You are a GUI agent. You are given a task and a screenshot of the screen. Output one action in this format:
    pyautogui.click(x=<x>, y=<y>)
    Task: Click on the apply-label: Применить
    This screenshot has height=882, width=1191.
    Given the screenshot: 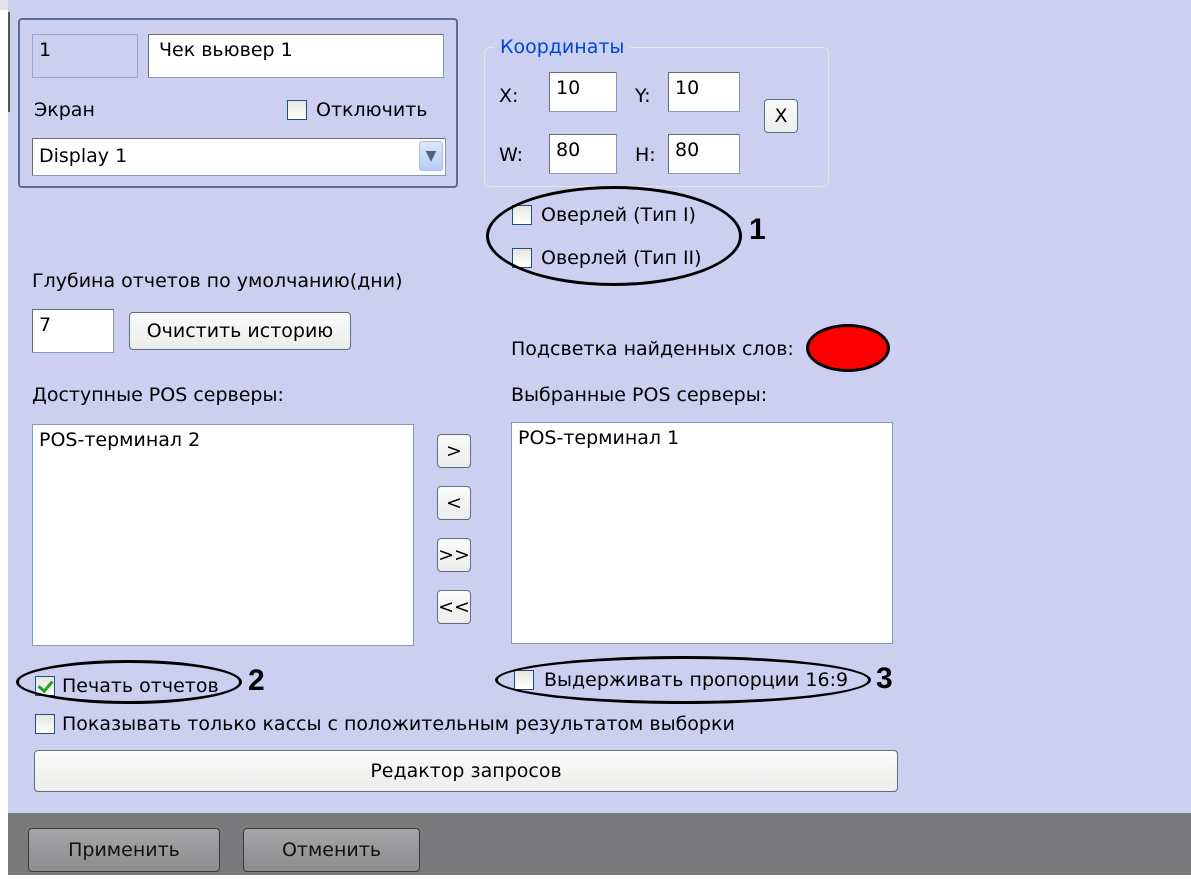 What is the action you would take?
    pyautogui.click(x=124, y=850)
    